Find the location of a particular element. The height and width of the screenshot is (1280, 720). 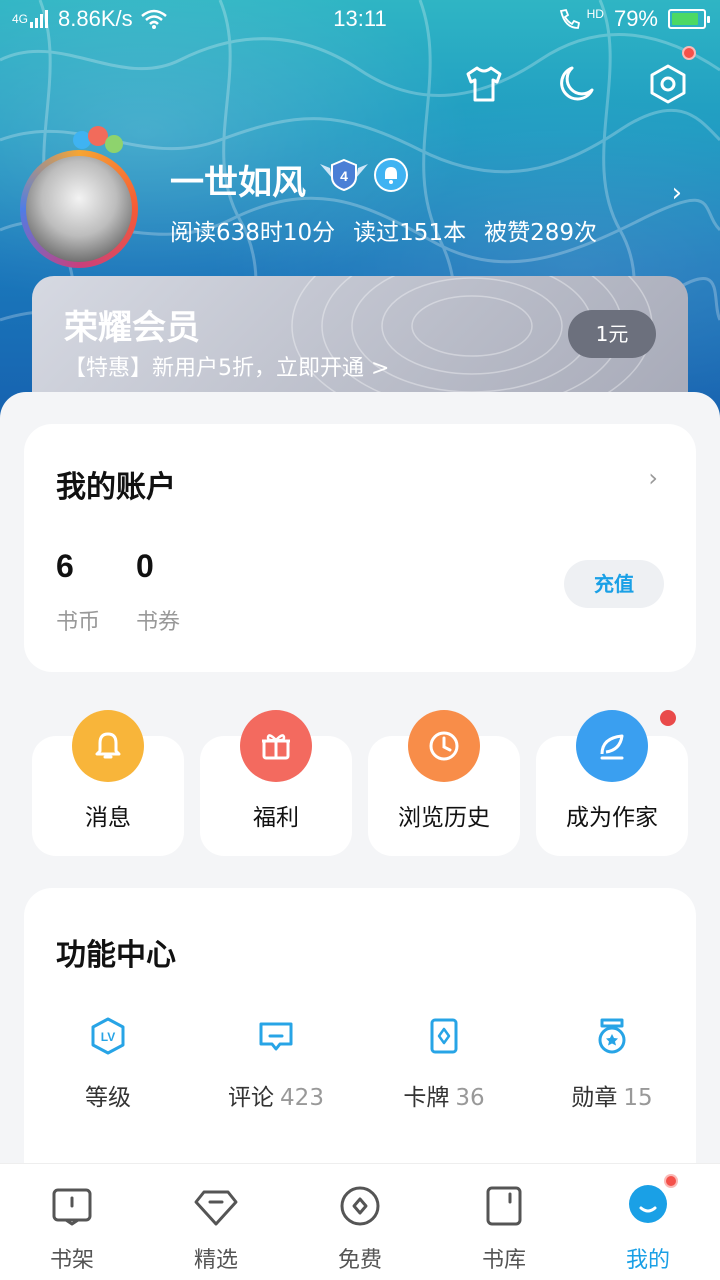

mine-notification-dot is located at coordinates (671, 1181).